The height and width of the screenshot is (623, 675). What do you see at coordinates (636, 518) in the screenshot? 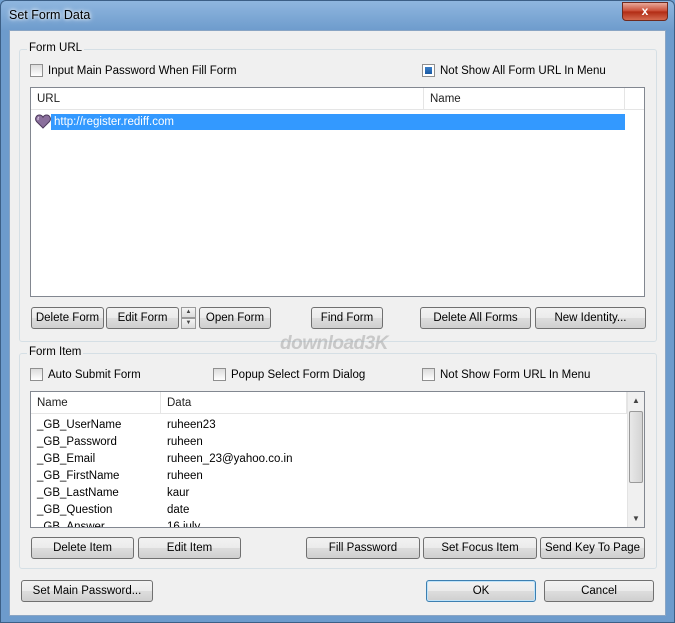
I see `scroll-down-arrow-icon: ▼` at bounding box center [636, 518].